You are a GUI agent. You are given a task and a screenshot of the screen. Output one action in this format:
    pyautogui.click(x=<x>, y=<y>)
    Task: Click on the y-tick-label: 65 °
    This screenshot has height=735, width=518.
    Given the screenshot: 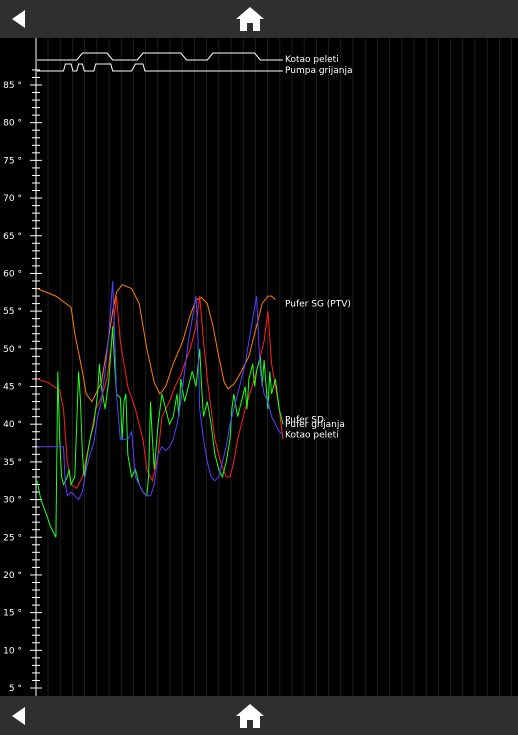 What is the action you would take?
    pyautogui.click(x=12, y=237)
    